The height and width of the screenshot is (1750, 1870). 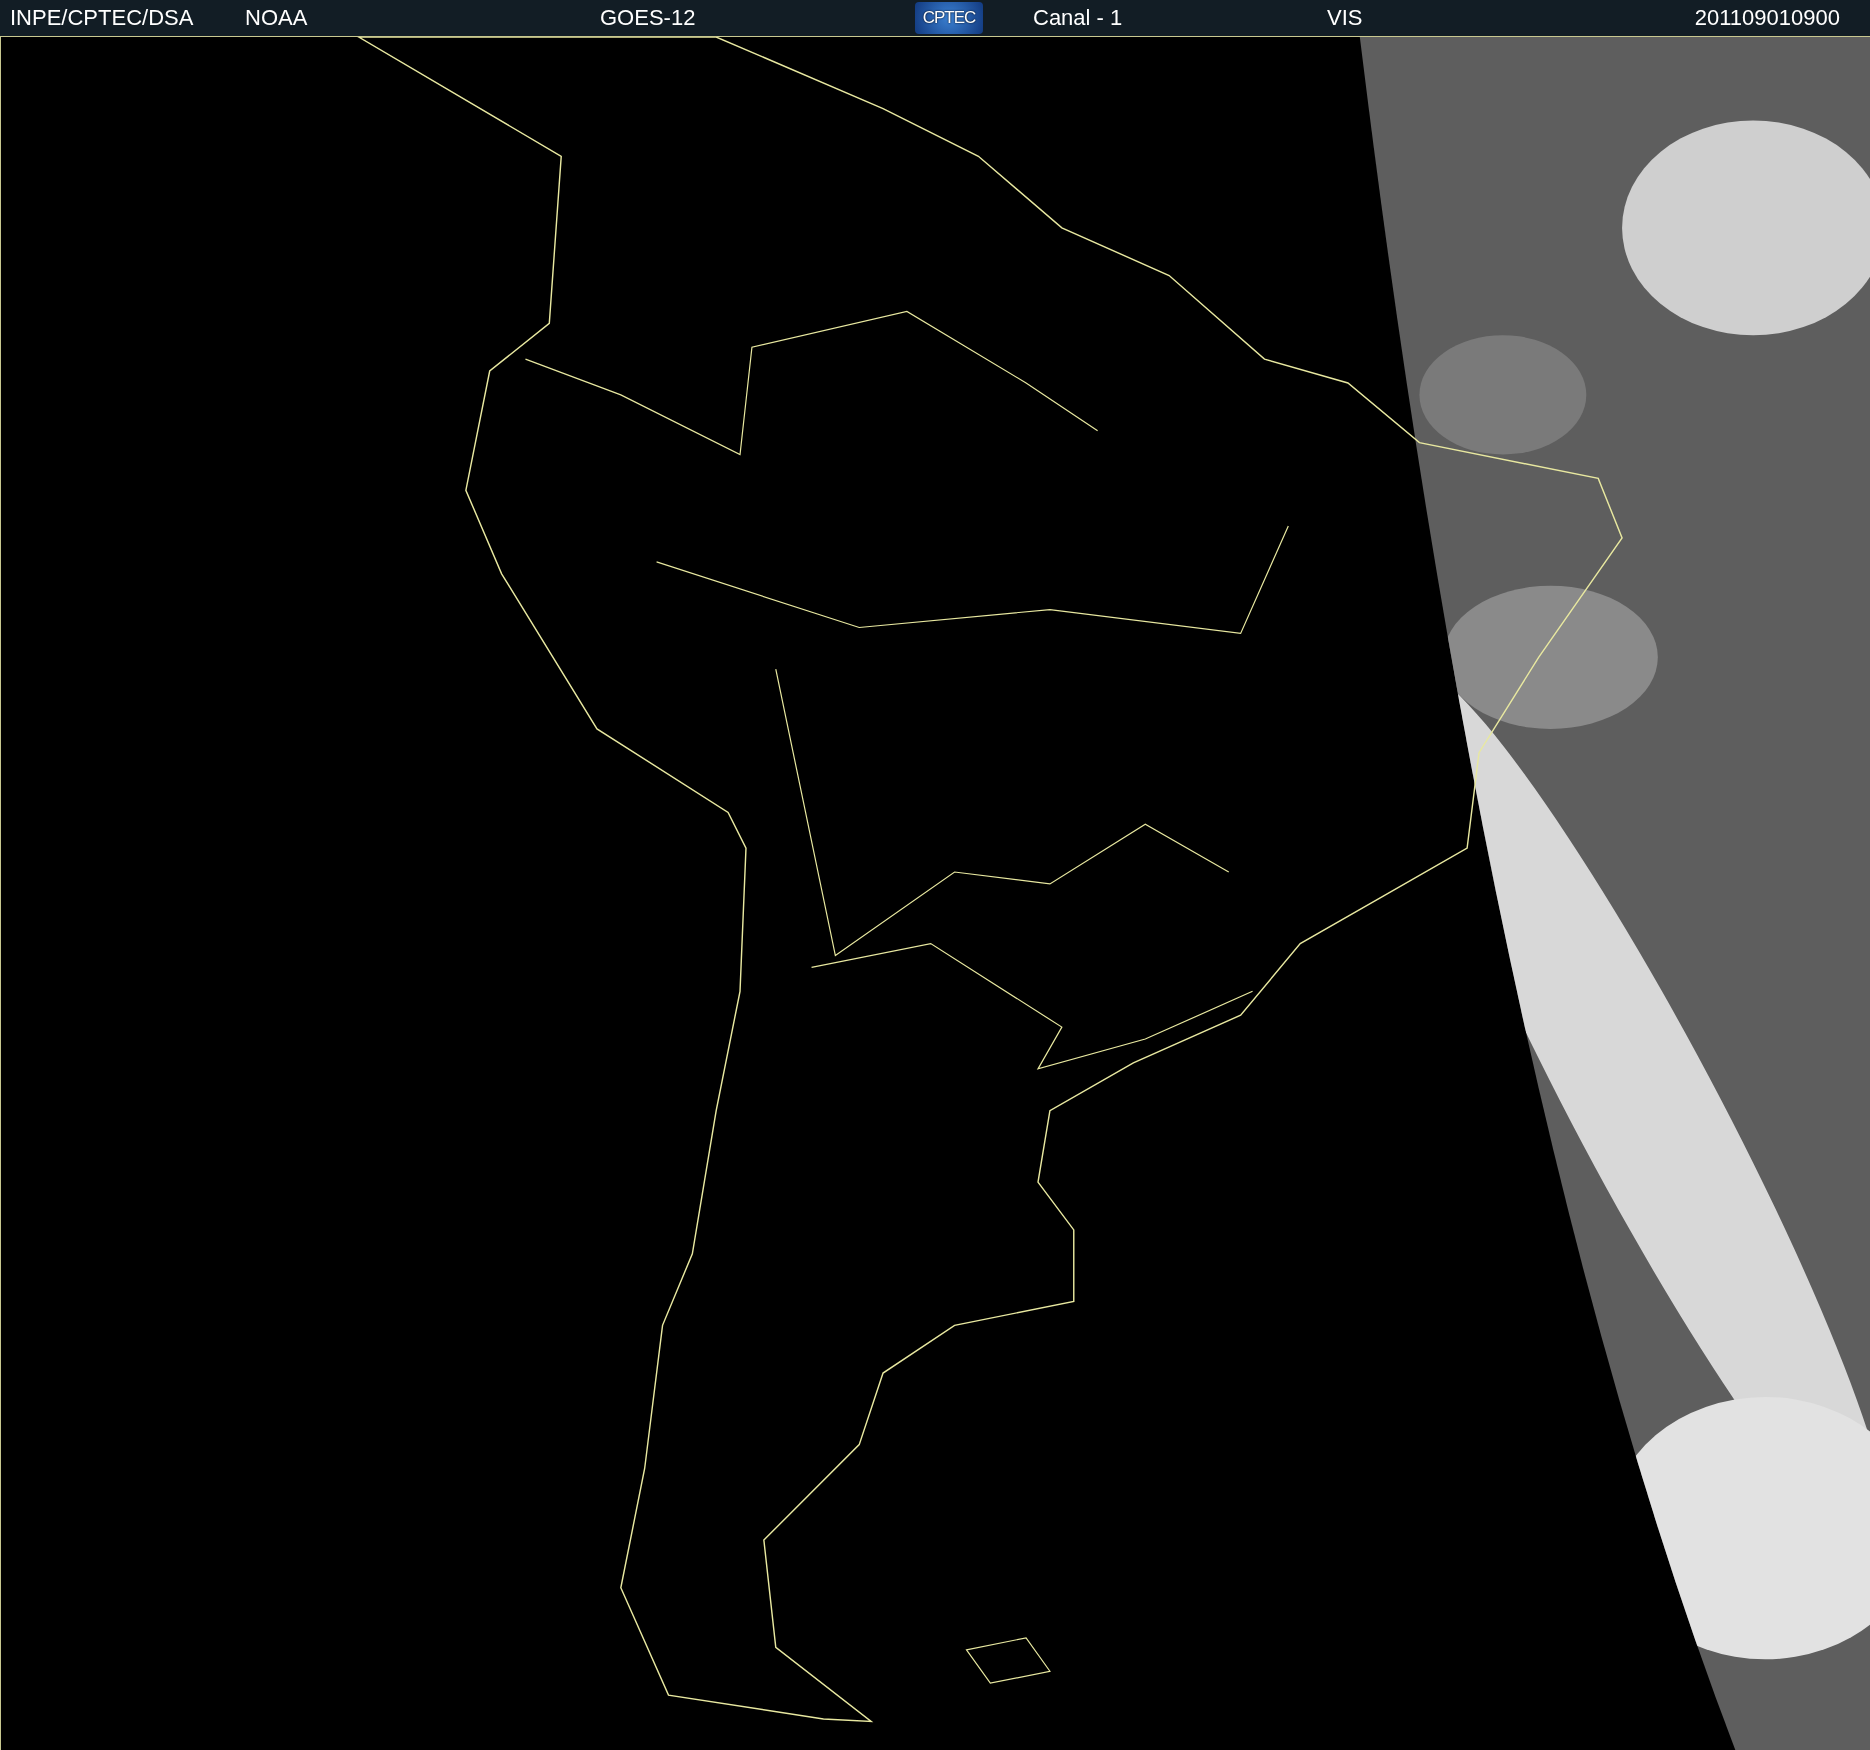 I want to click on satellite-label: GOES-12, so click(x=647, y=18).